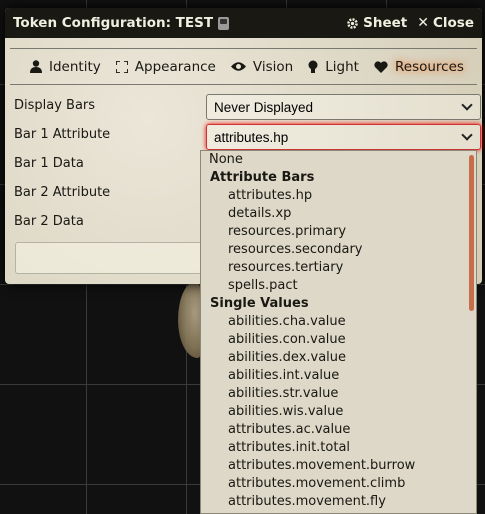  I want to click on tab-appearance: Appearance, so click(166, 67).